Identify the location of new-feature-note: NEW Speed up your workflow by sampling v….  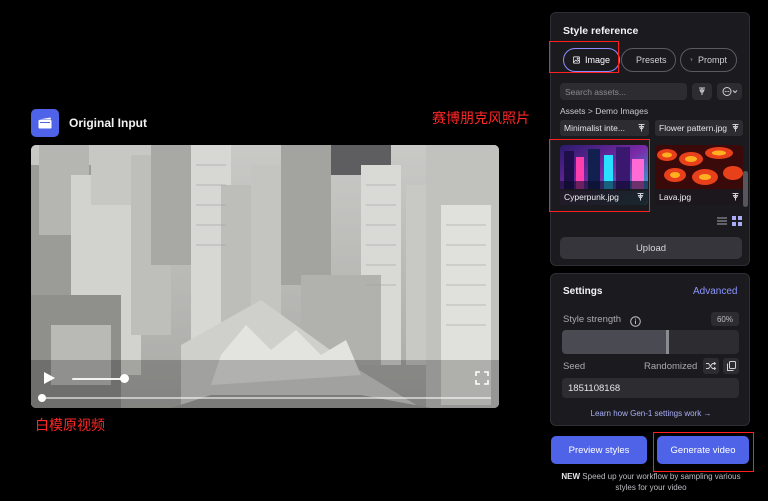
(651, 482).